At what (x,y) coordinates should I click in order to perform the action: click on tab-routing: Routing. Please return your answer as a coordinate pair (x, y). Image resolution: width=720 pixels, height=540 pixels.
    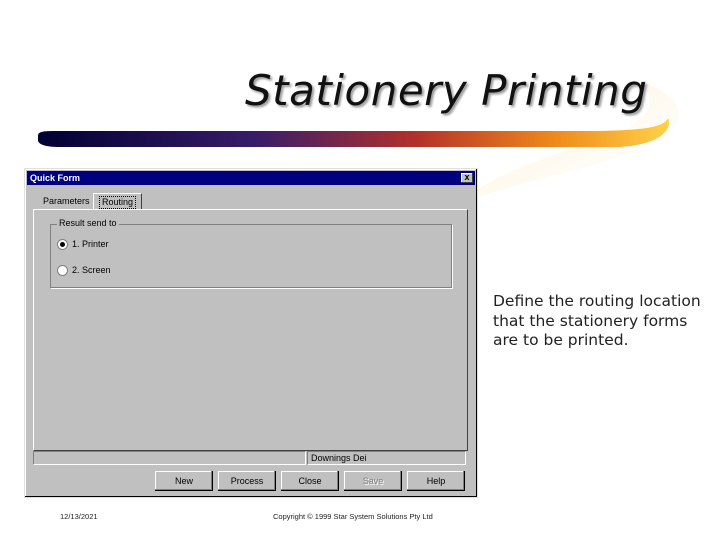
    Looking at the image, I should click on (118, 201).